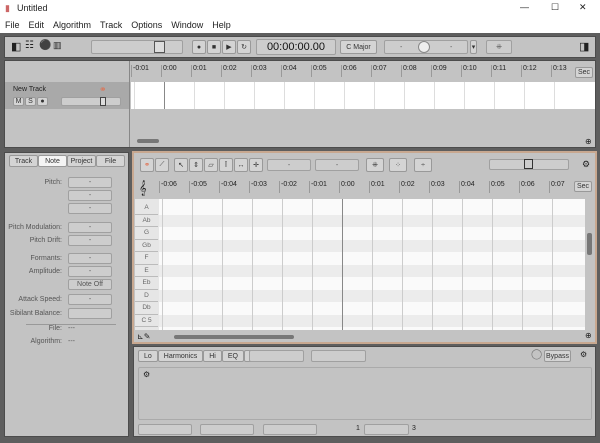 Image resolution: width=600 pixels, height=443 pixels. I want to click on piano-key: D, so click(146, 295).